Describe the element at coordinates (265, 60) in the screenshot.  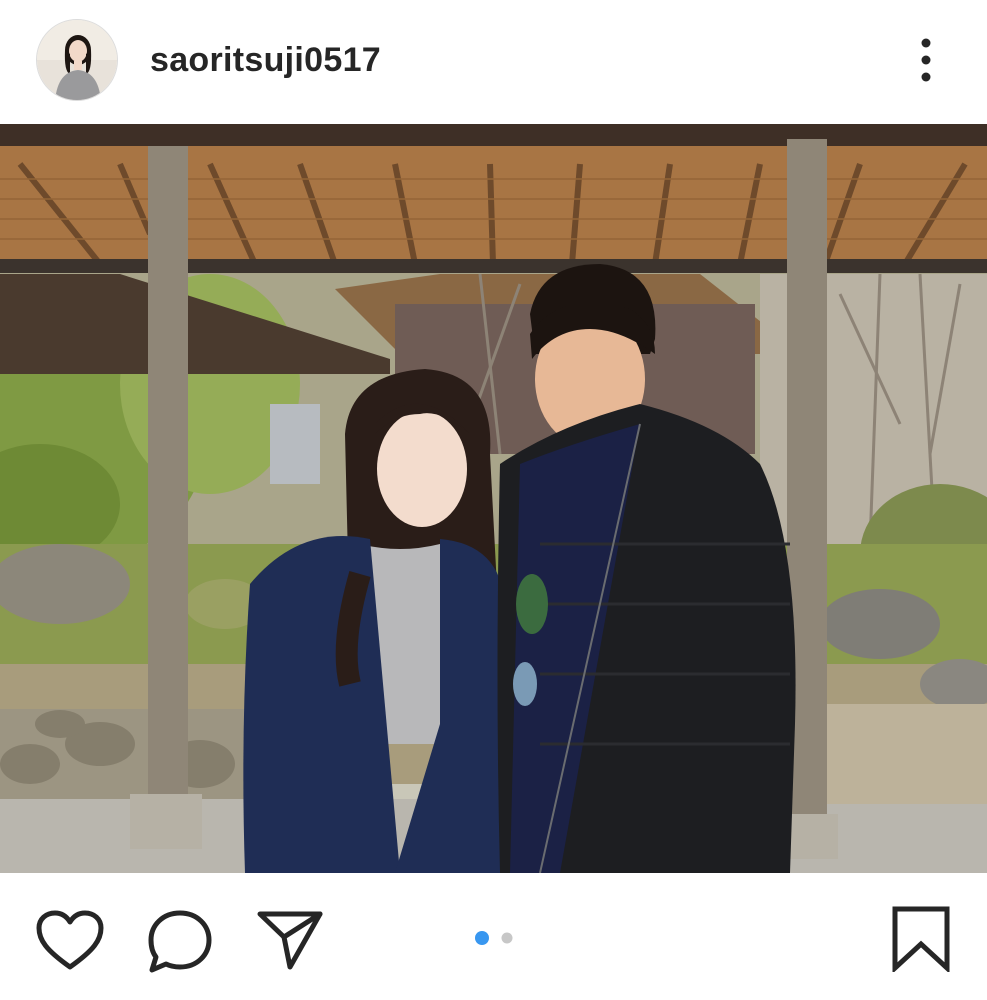
I see `username: saoritsuji0517` at that location.